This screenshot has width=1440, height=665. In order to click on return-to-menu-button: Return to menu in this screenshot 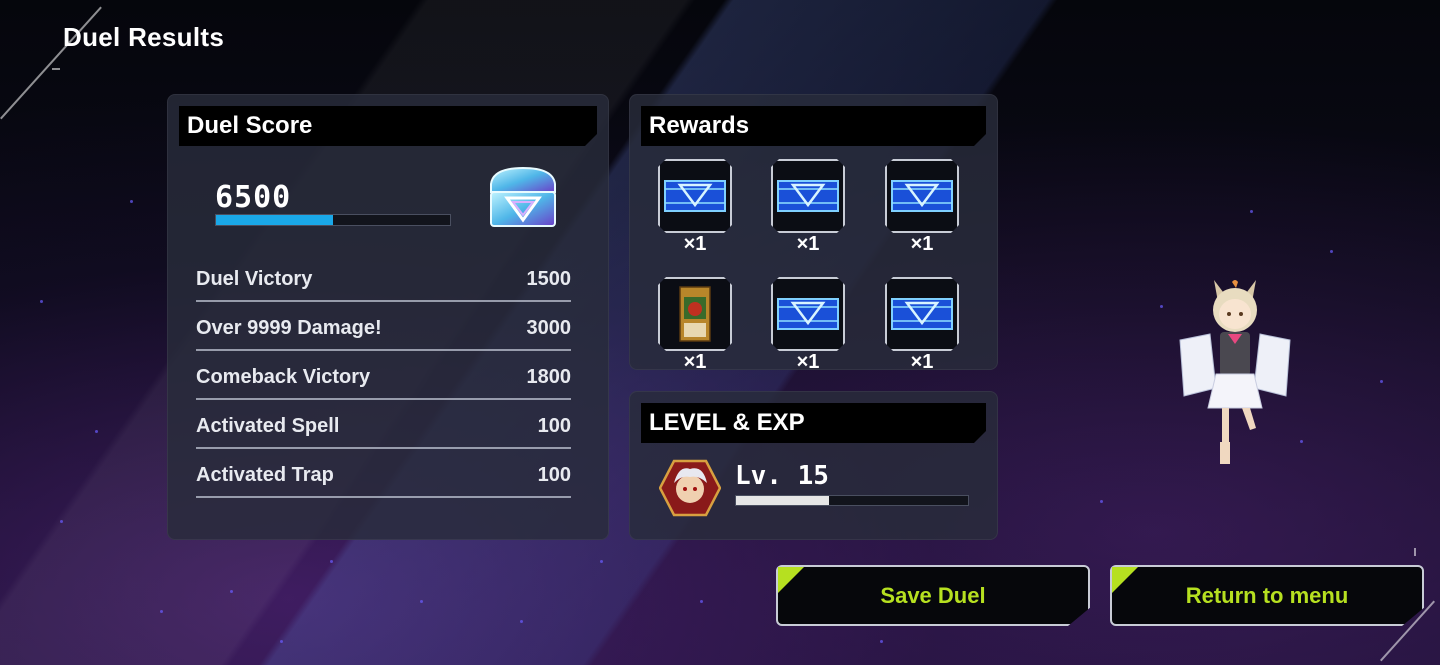, I will do `click(1267, 595)`.